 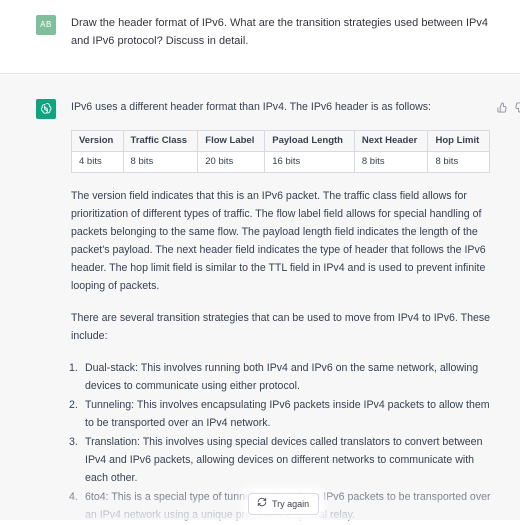 I want to click on thumbs-down-icon, so click(x=517, y=106).